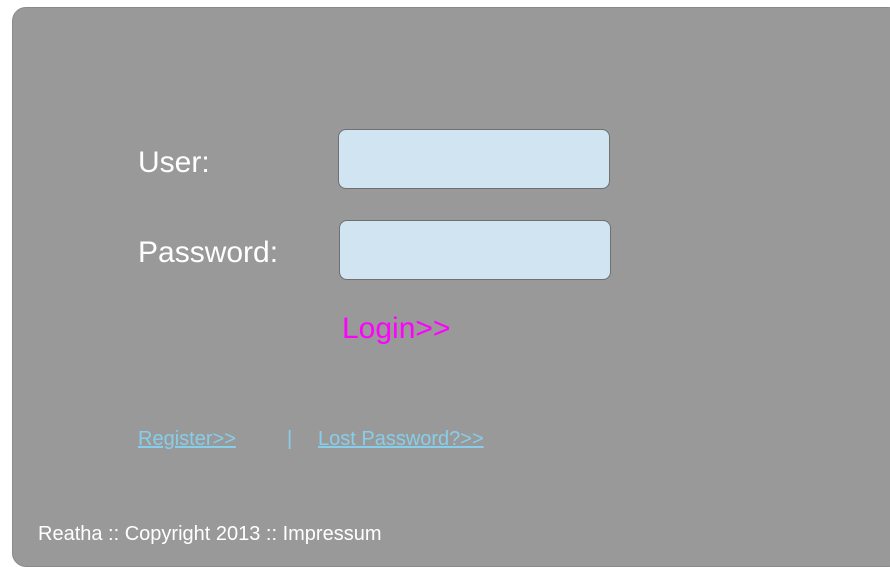 The height and width of the screenshot is (567, 890). What do you see at coordinates (396, 329) in the screenshot?
I see `login-link: Login>>` at bounding box center [396, 329].